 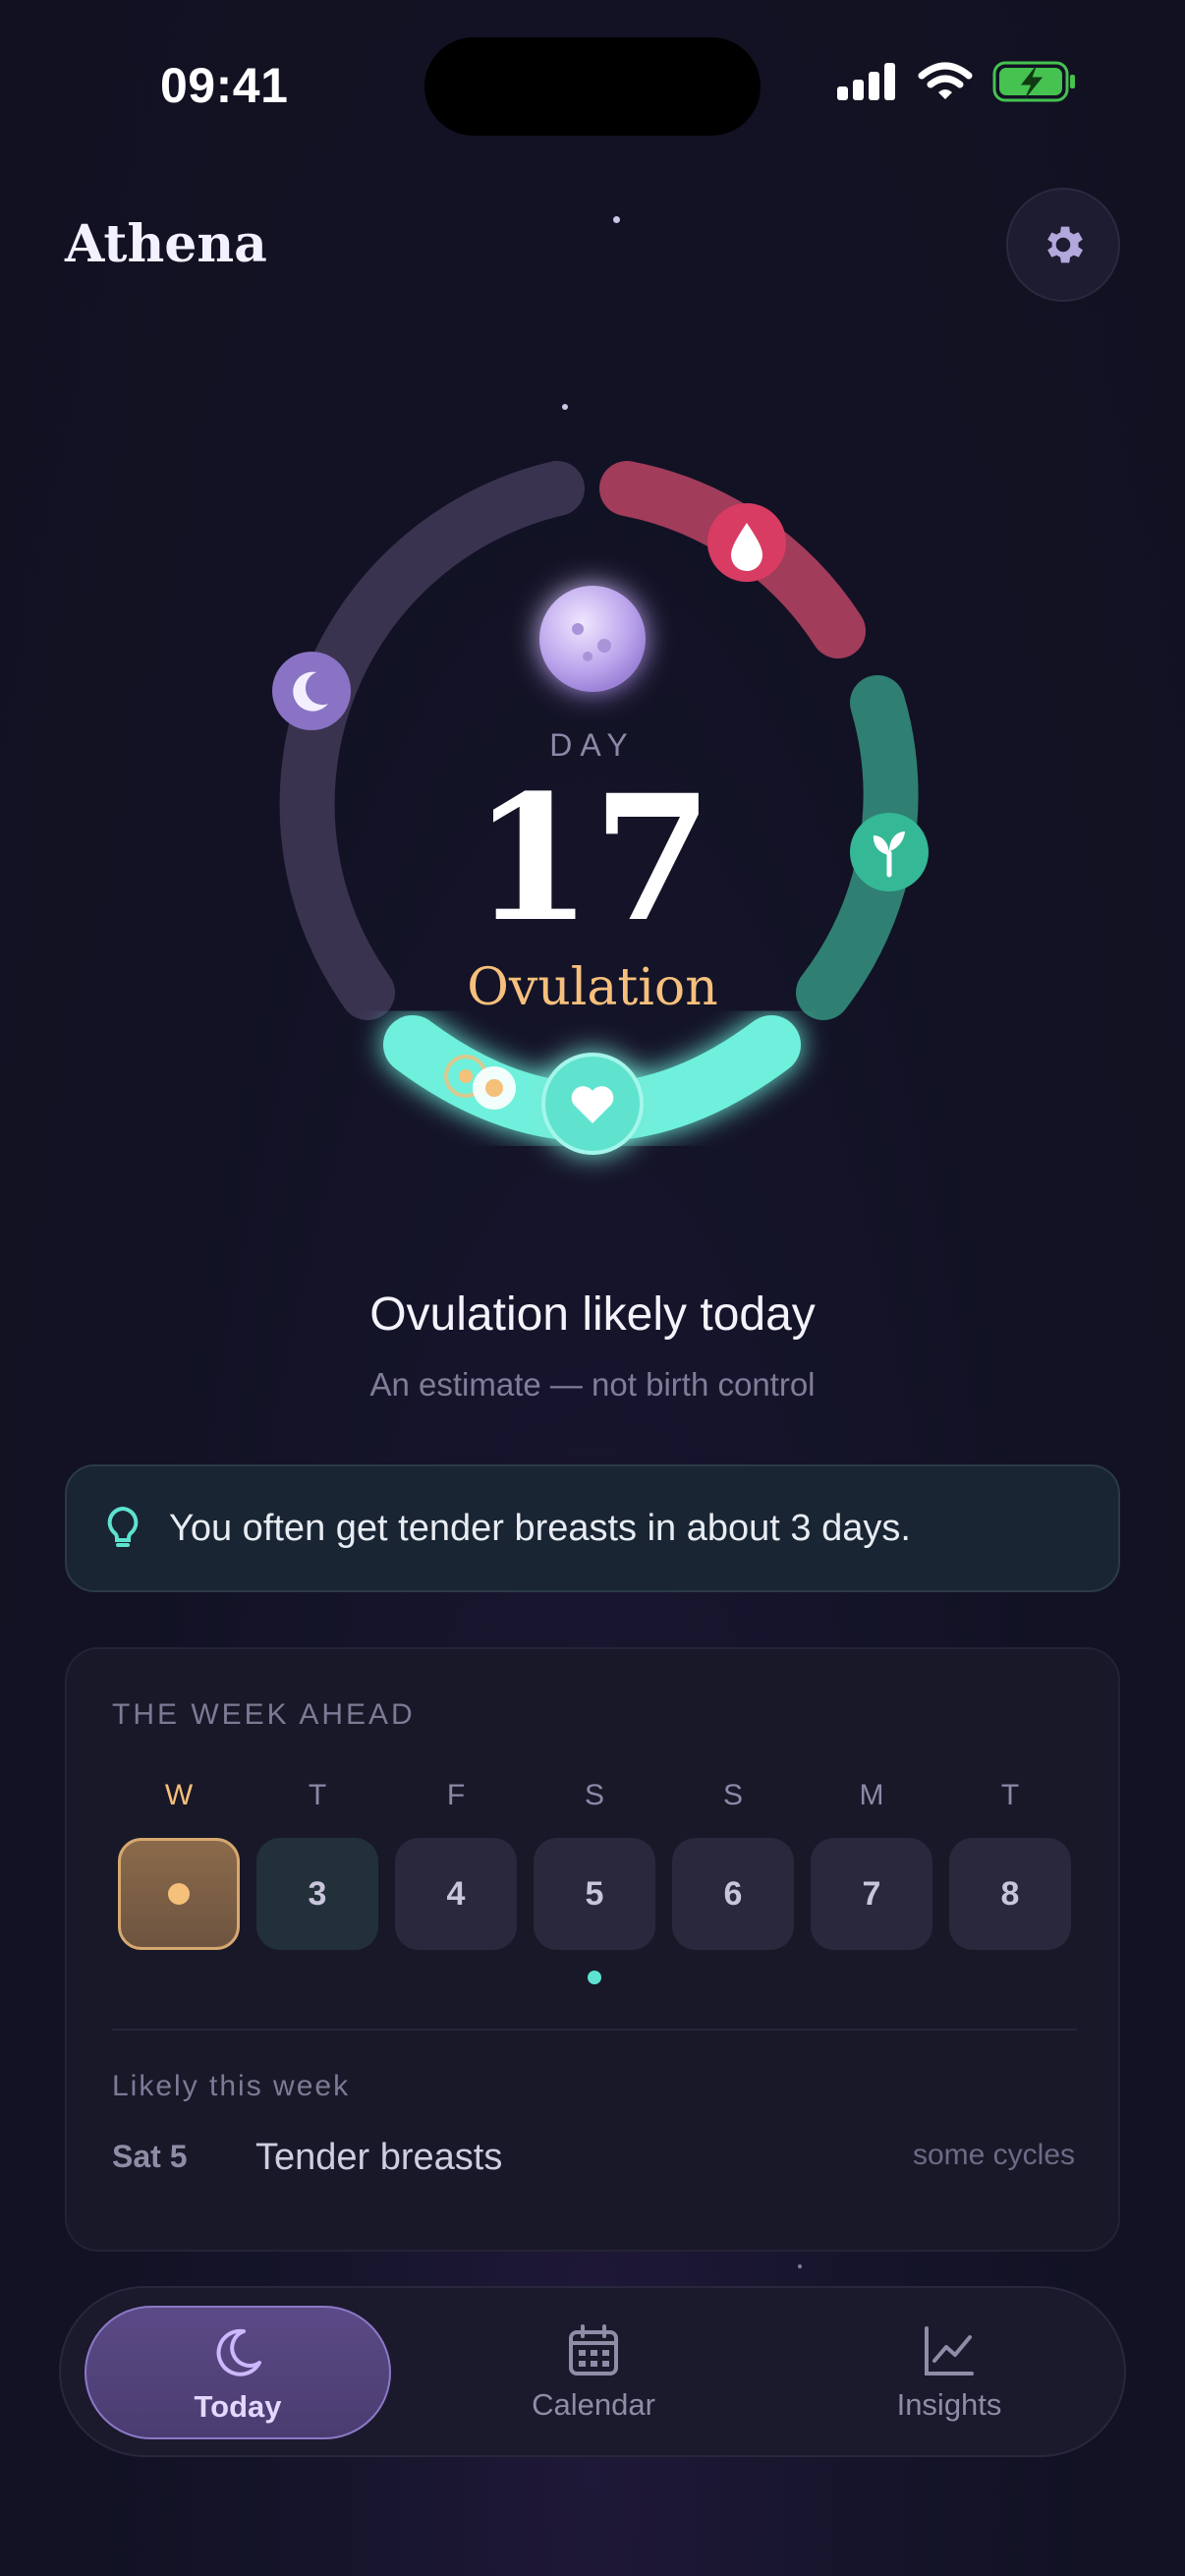 I want to click on week-day: F 4, so click(x=456, y=1865).